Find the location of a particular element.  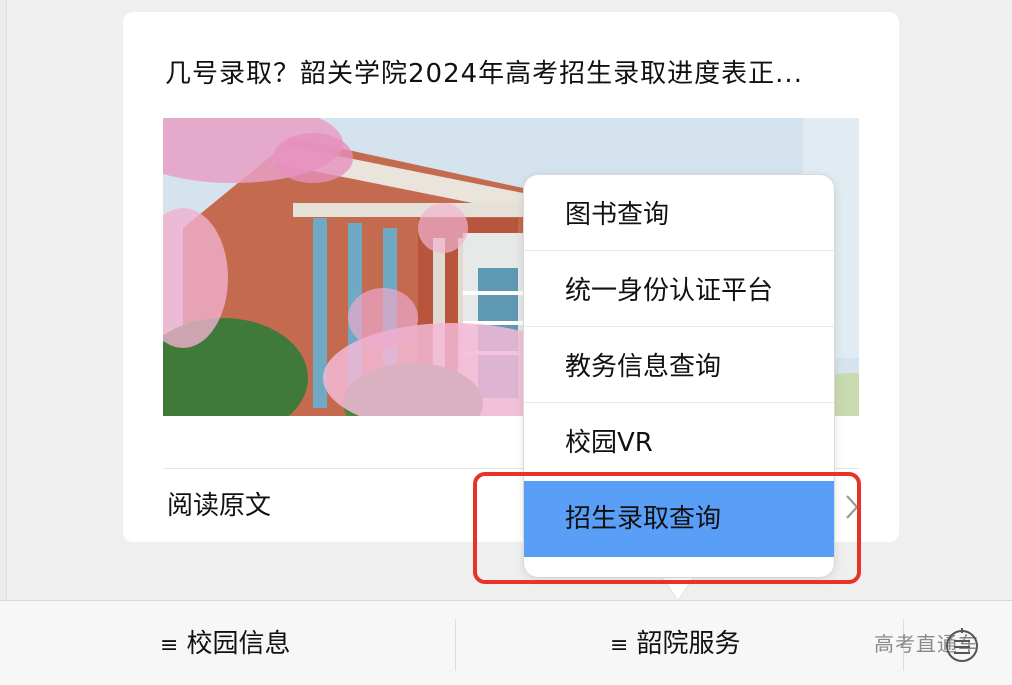

read-original-link: 阅读原文 is located at coordinates (219, 506).